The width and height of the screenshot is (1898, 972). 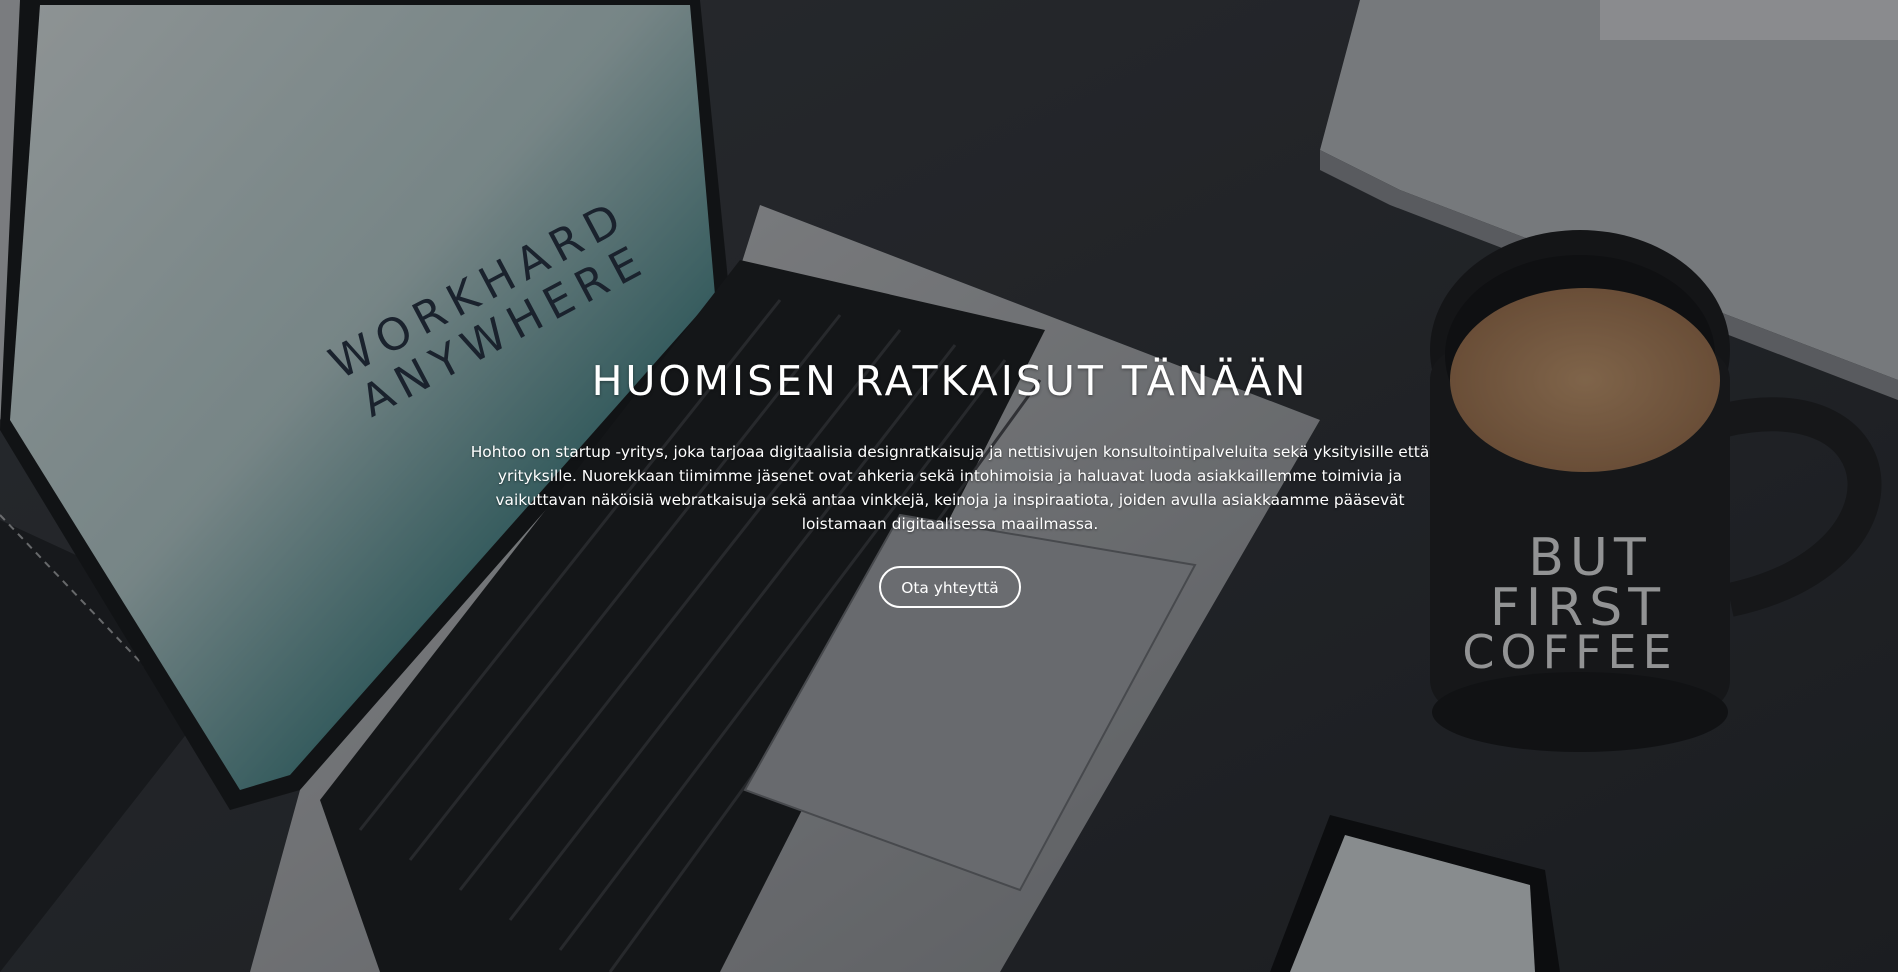 I want to click on contact-button: Ota yhteyttä, so click(x=950, y=587).